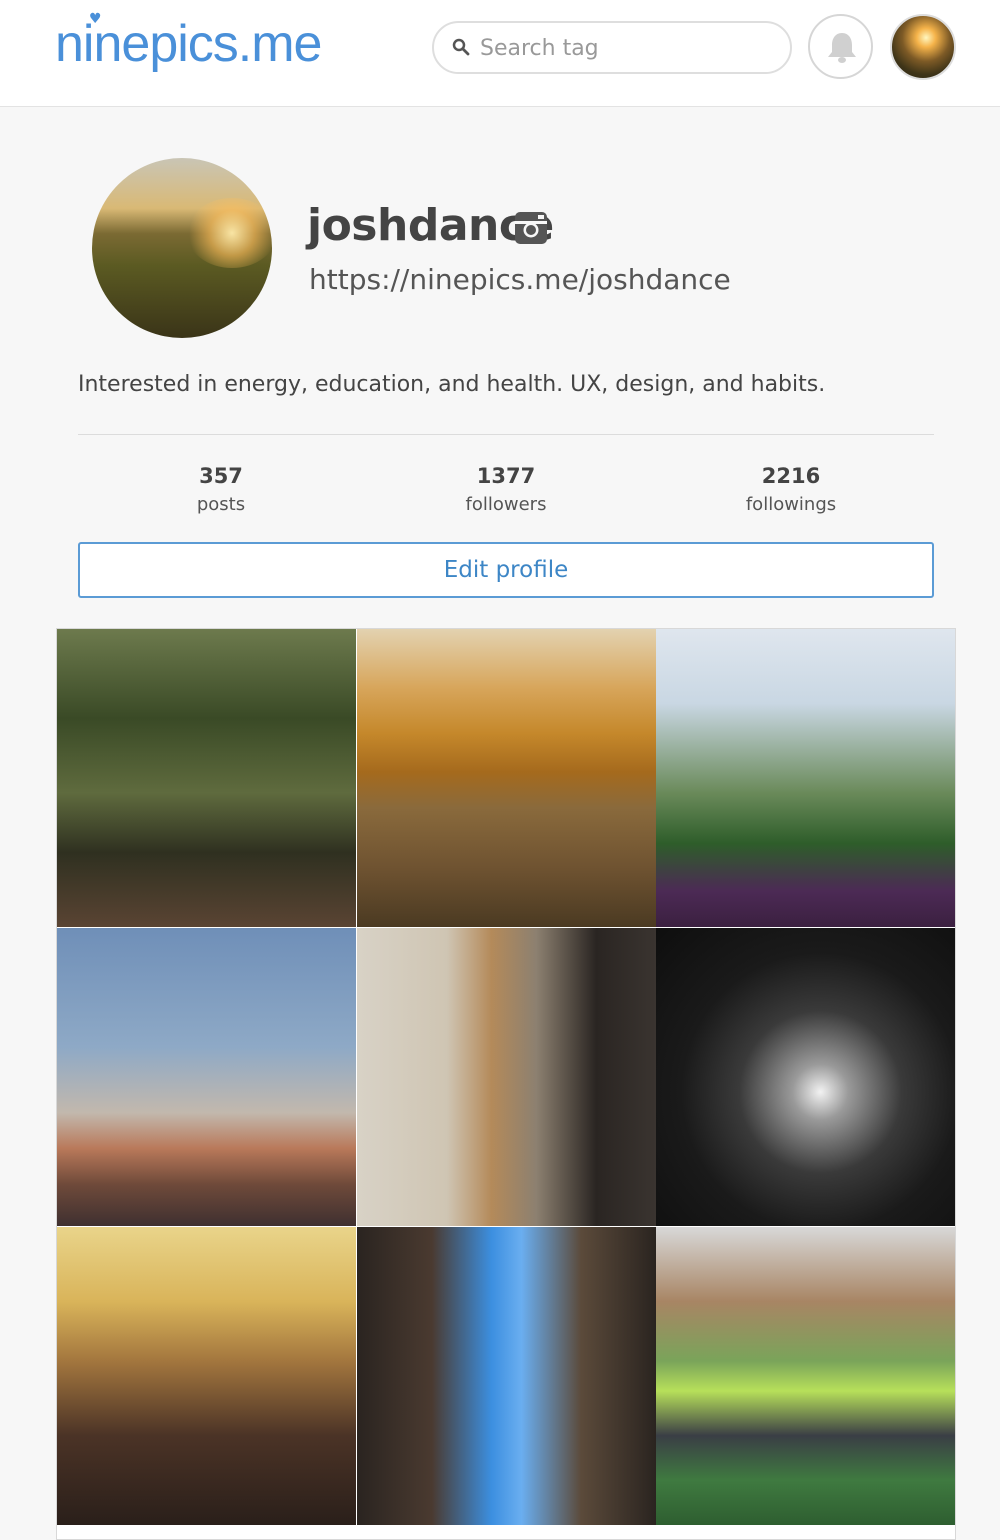 Image resolution: width=1000 pixels, height=1540 pixels. What do you see at coordinates (95, 19) in the screenshot?
I see `heart-icon: ♥` at bounding box center [95, 19].